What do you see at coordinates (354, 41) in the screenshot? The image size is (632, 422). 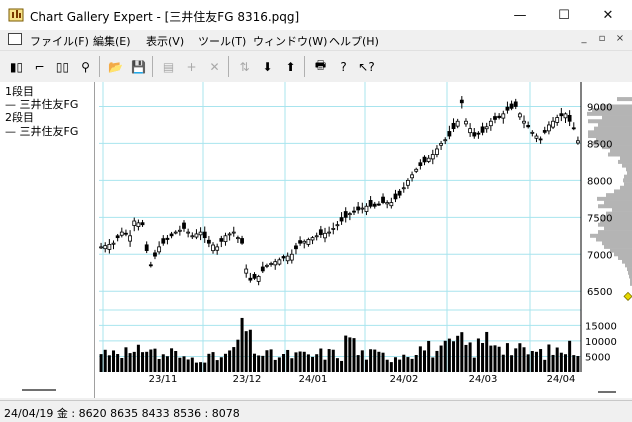 I see `menu-help: ヘルプ(H)` at bounding box center [354, 41].